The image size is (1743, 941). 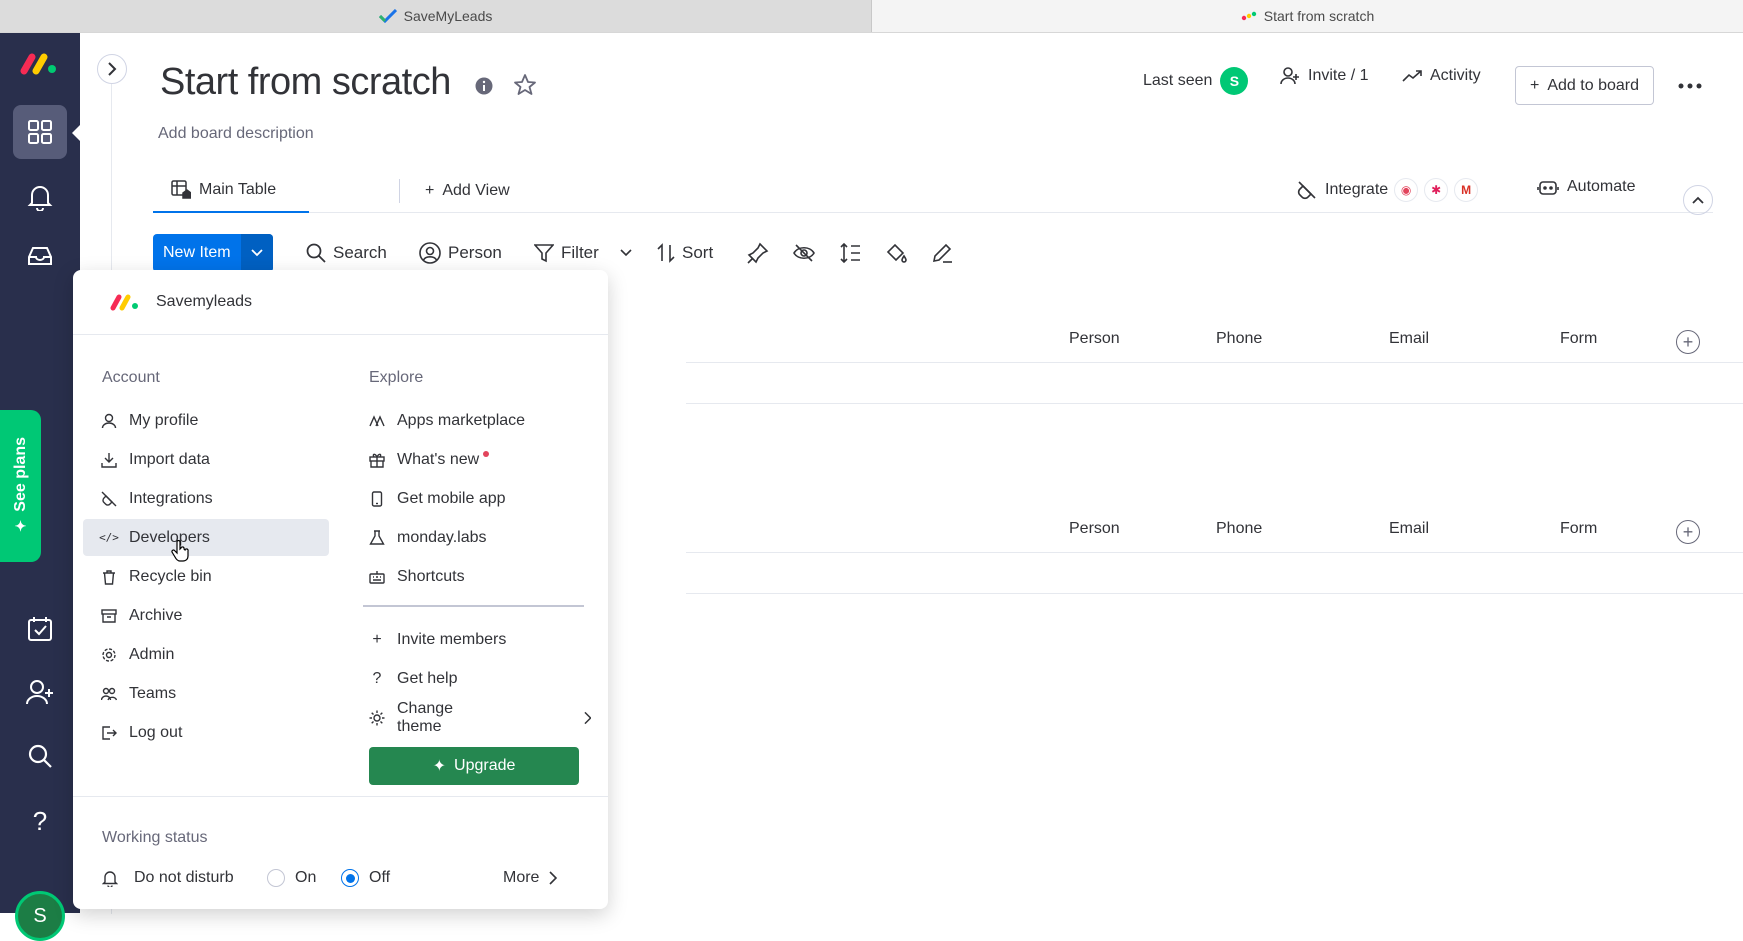 What do you see at coordinates (206, 732) in the screenshot?
I see `menu-item-log-out: Log out` at bounding box center [206, 732].